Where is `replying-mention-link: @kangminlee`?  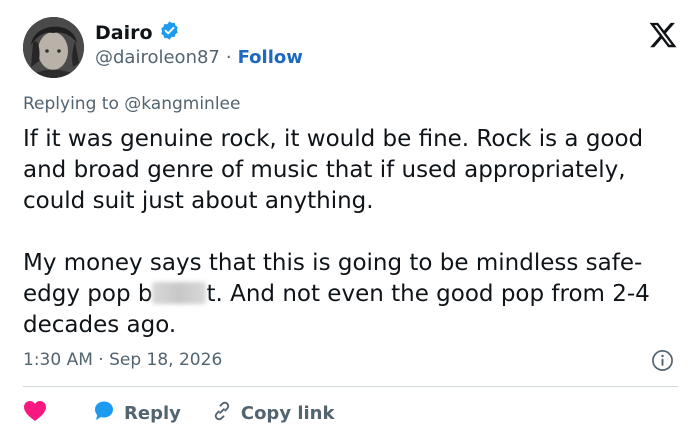
replying-mention-link: @kangminlee is located at coordinates (182, 104).